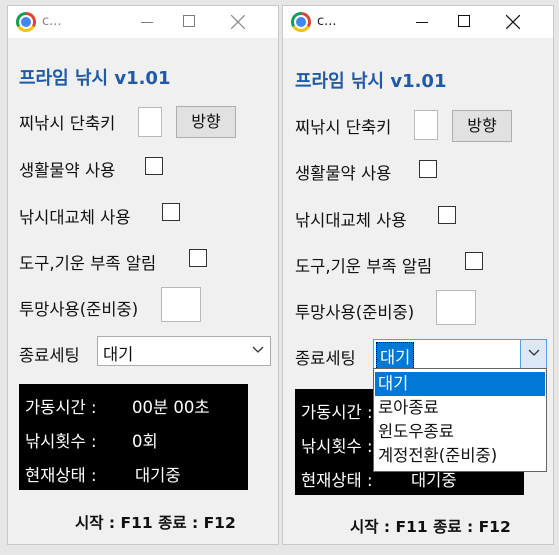  I want to click on dropdown-option: 윈도우종료, so click(460, 432).